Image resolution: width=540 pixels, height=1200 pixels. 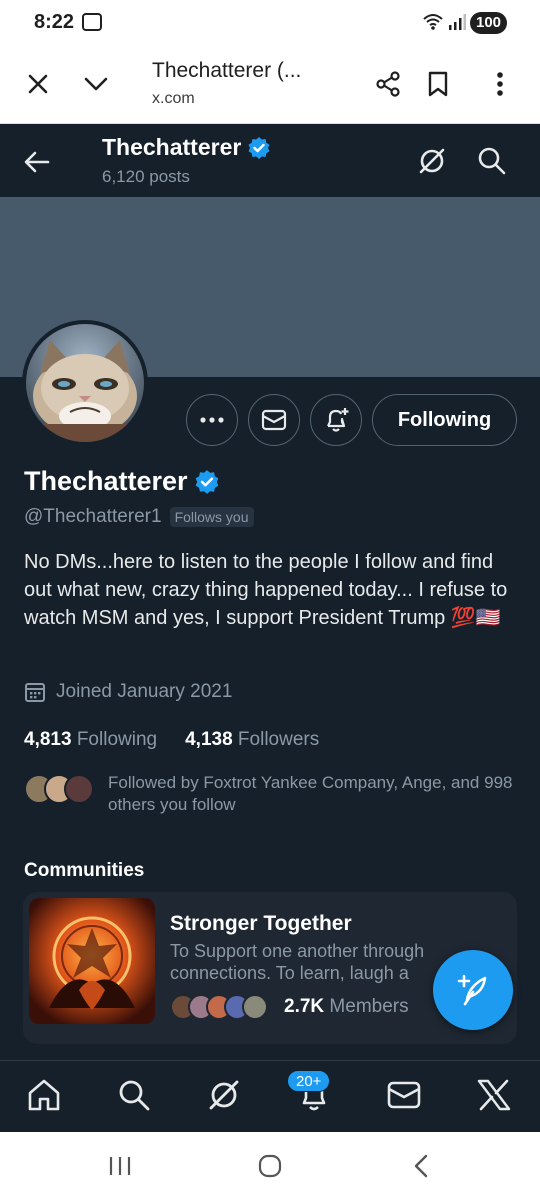 I want to click on profile-header-bar: Thechatterer 6,120 posts, so click(x=270, y=161).